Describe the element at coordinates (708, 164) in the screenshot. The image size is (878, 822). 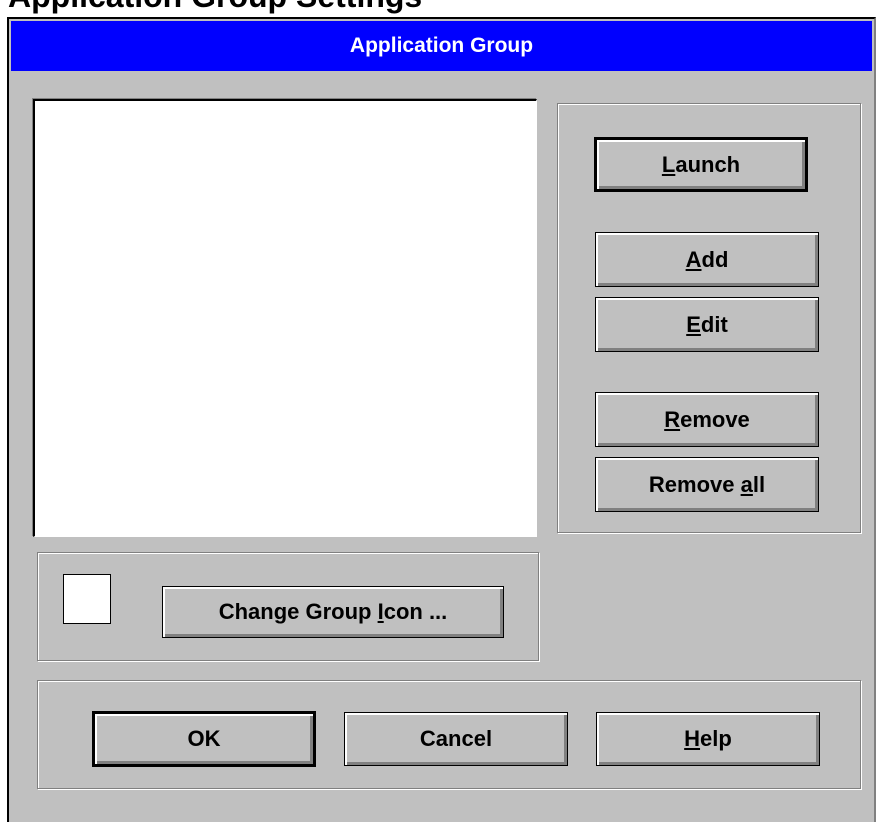
I see `launch-button-label-post: aunch` at that location.